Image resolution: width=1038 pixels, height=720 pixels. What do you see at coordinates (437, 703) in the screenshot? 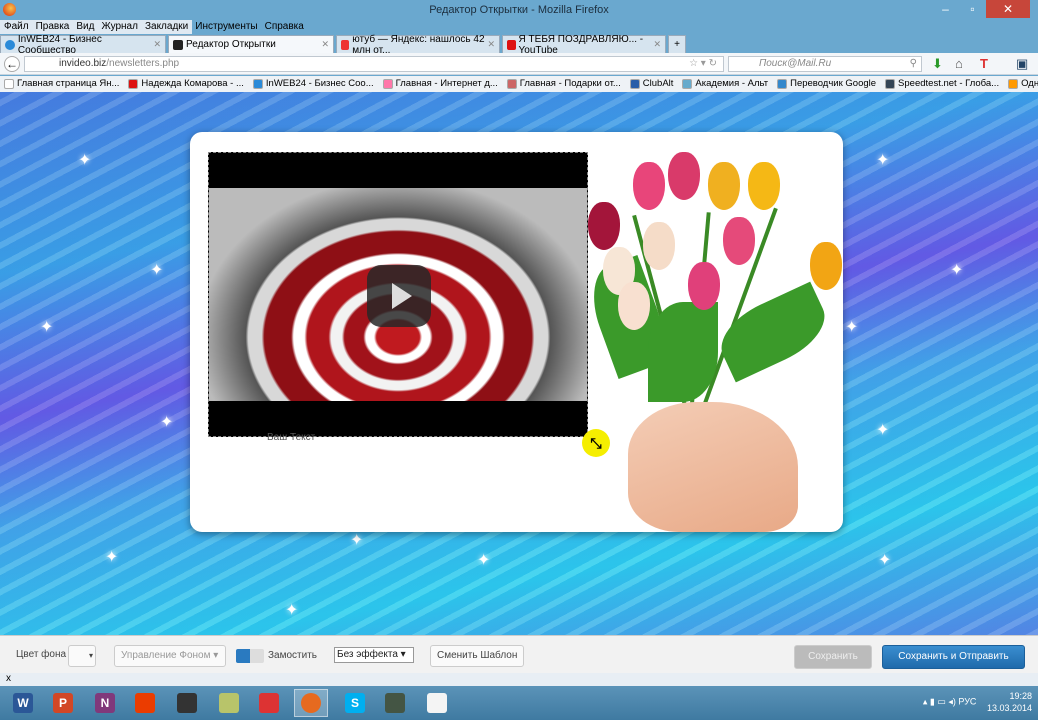
I see `taskbar-app-java` at bounding box center [437, 703].